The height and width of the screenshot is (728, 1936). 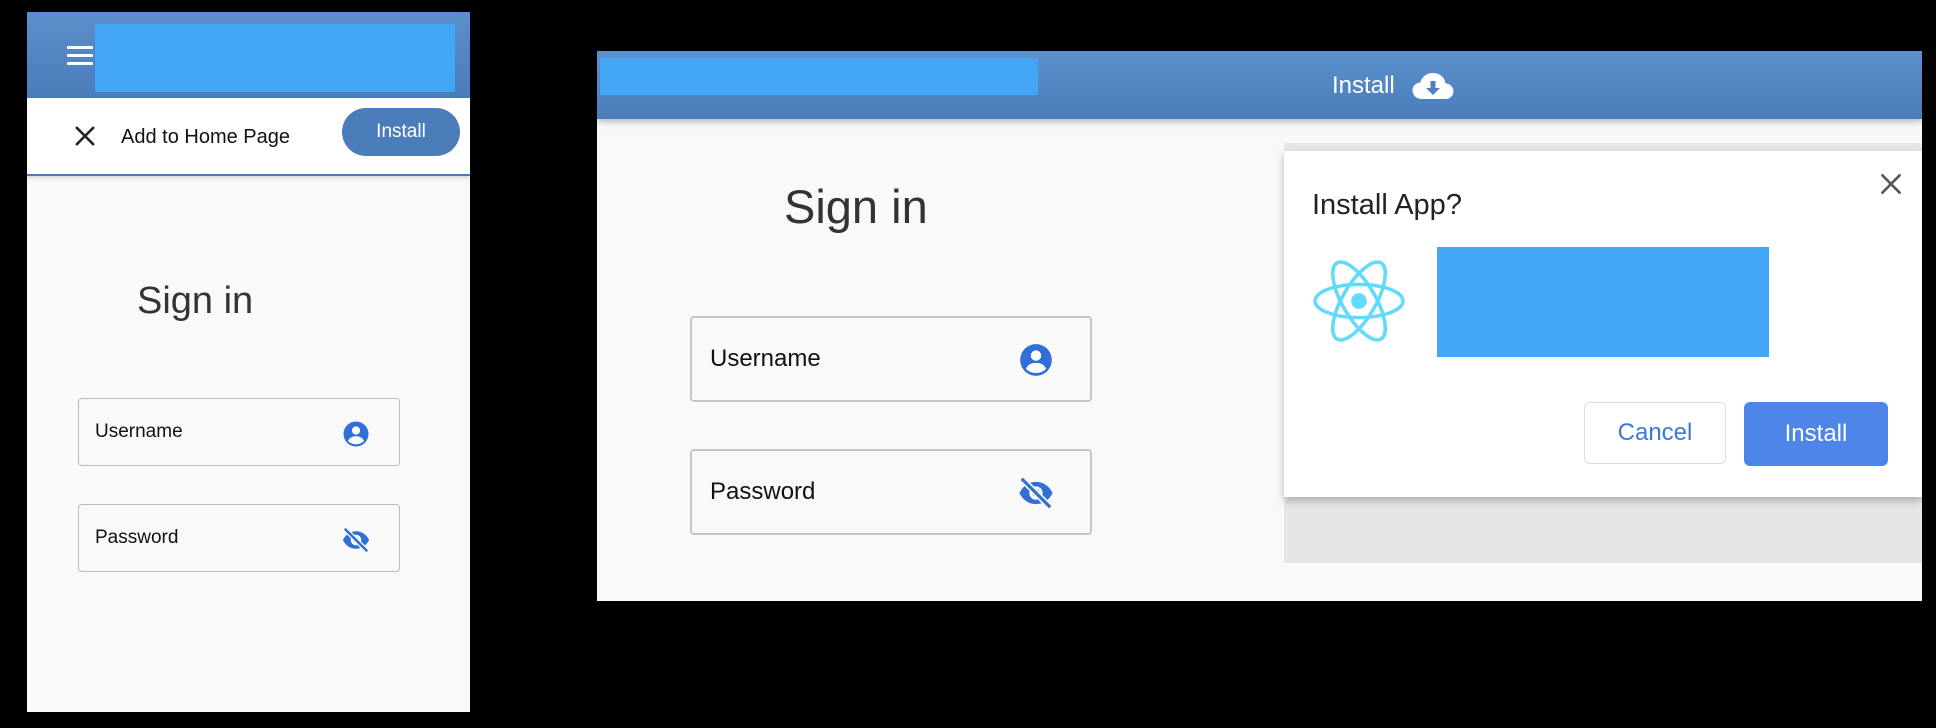 What do you see at coordinates (205, 137) in the screenshot?
I see `add-to-home-label: Add to Home Page` at bounding box center [205, 137].